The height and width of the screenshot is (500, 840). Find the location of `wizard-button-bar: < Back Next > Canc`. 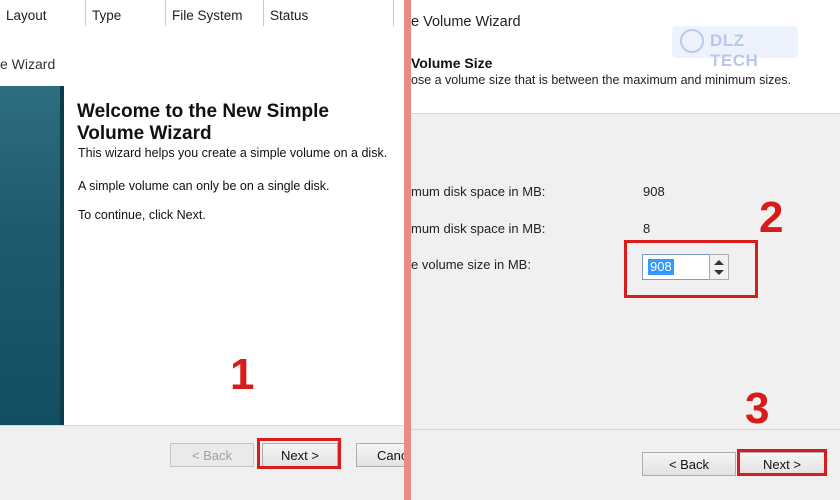

wizard-button-bar: < Back Next > Canc is located at coordinates (202, 462).